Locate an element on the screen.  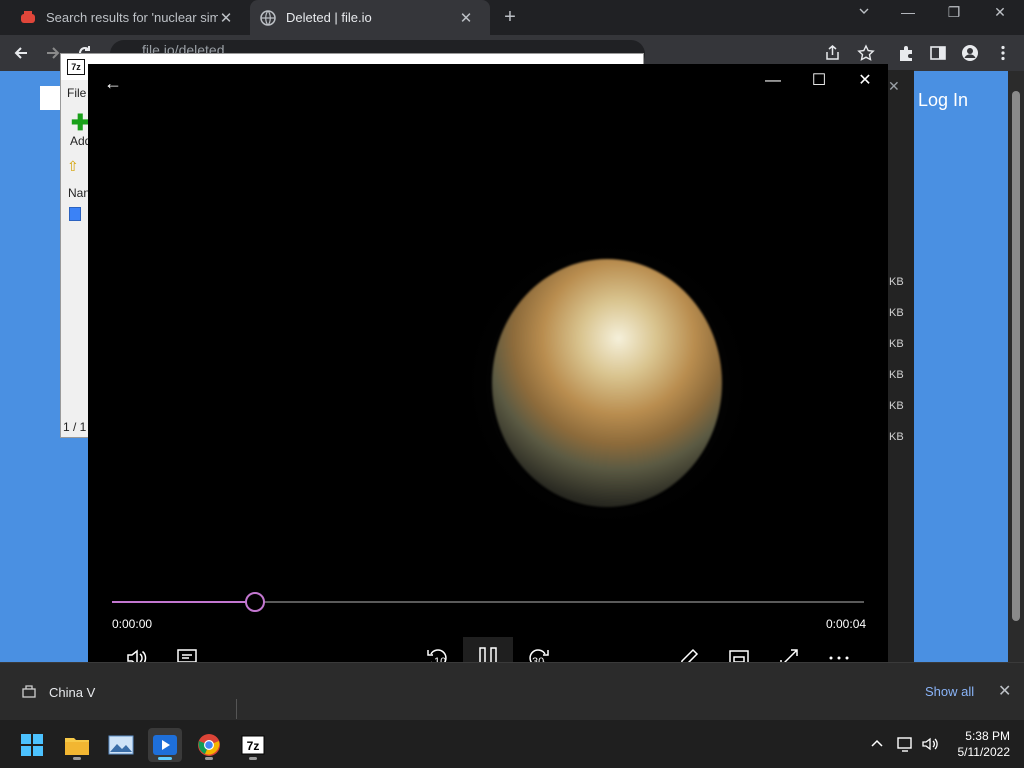
download-separator is located at coordinates (236, 709).